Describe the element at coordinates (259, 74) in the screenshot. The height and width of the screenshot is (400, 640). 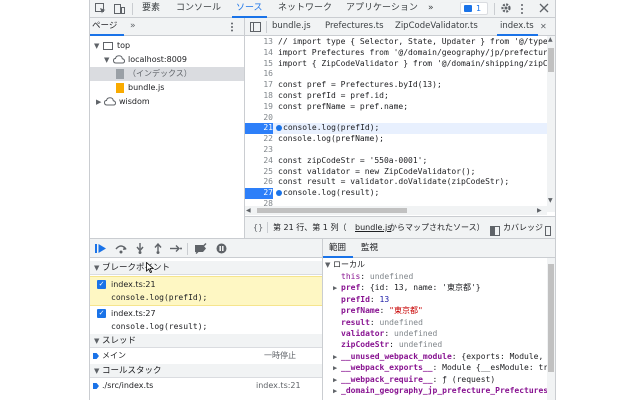
I see `line-number: 16` at that location.